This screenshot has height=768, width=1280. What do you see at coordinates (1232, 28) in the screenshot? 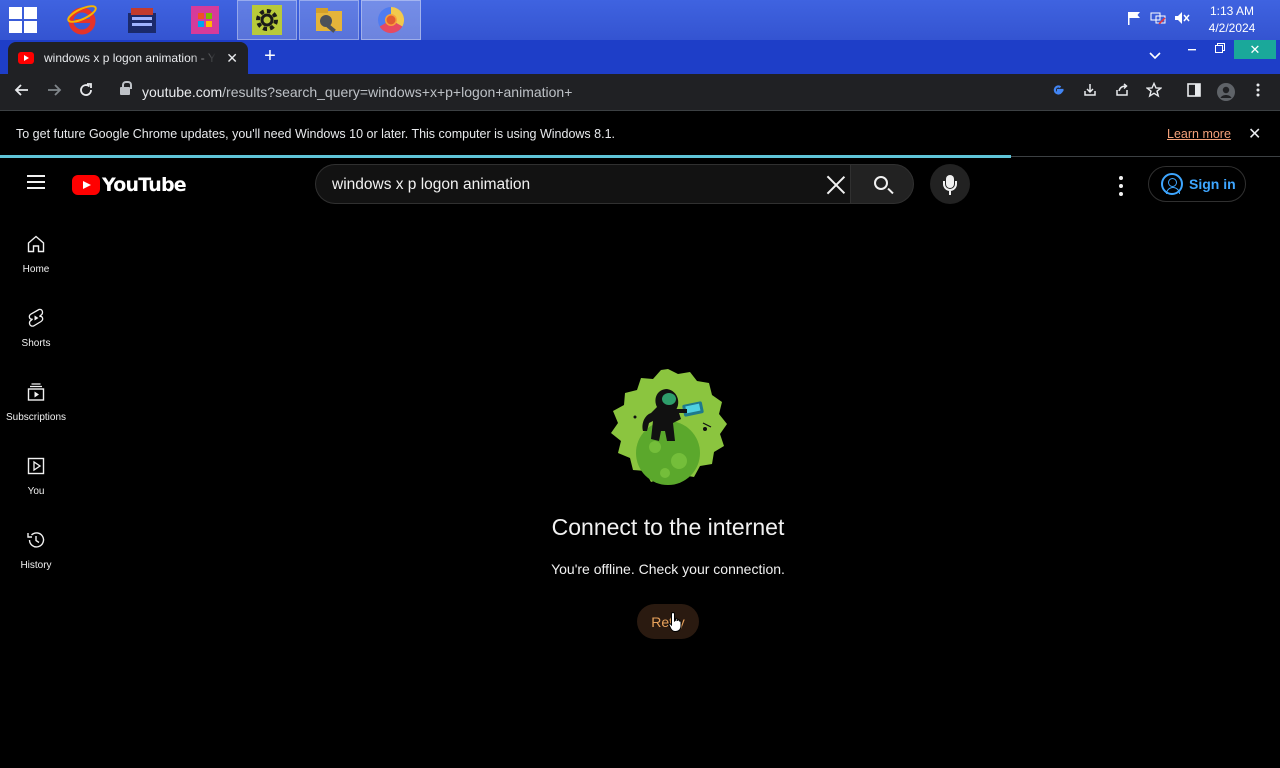
I see `clock-date: 4/2/2024` at bounding box center [1232, 28].